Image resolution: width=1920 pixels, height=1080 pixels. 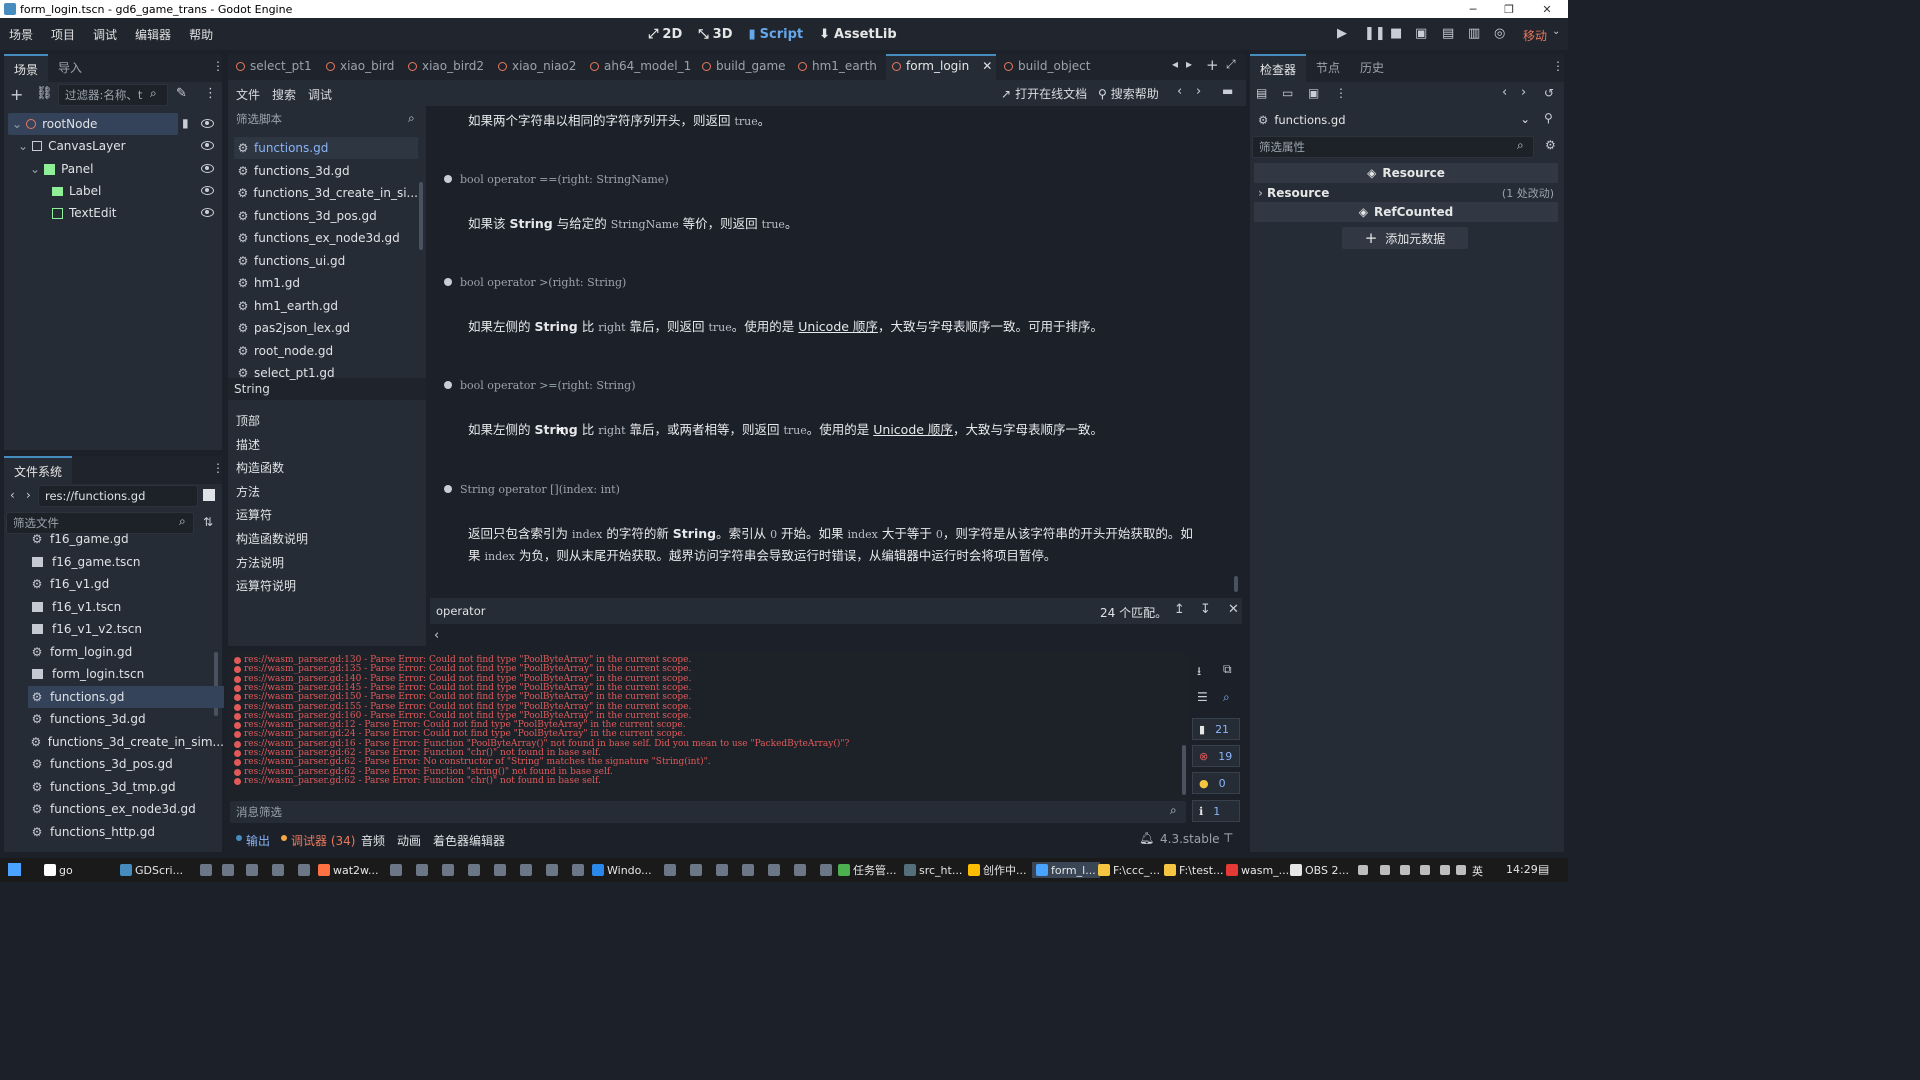 I want to click on script-list-item: ⚙ functions.gd, so click(x=326, y=148).